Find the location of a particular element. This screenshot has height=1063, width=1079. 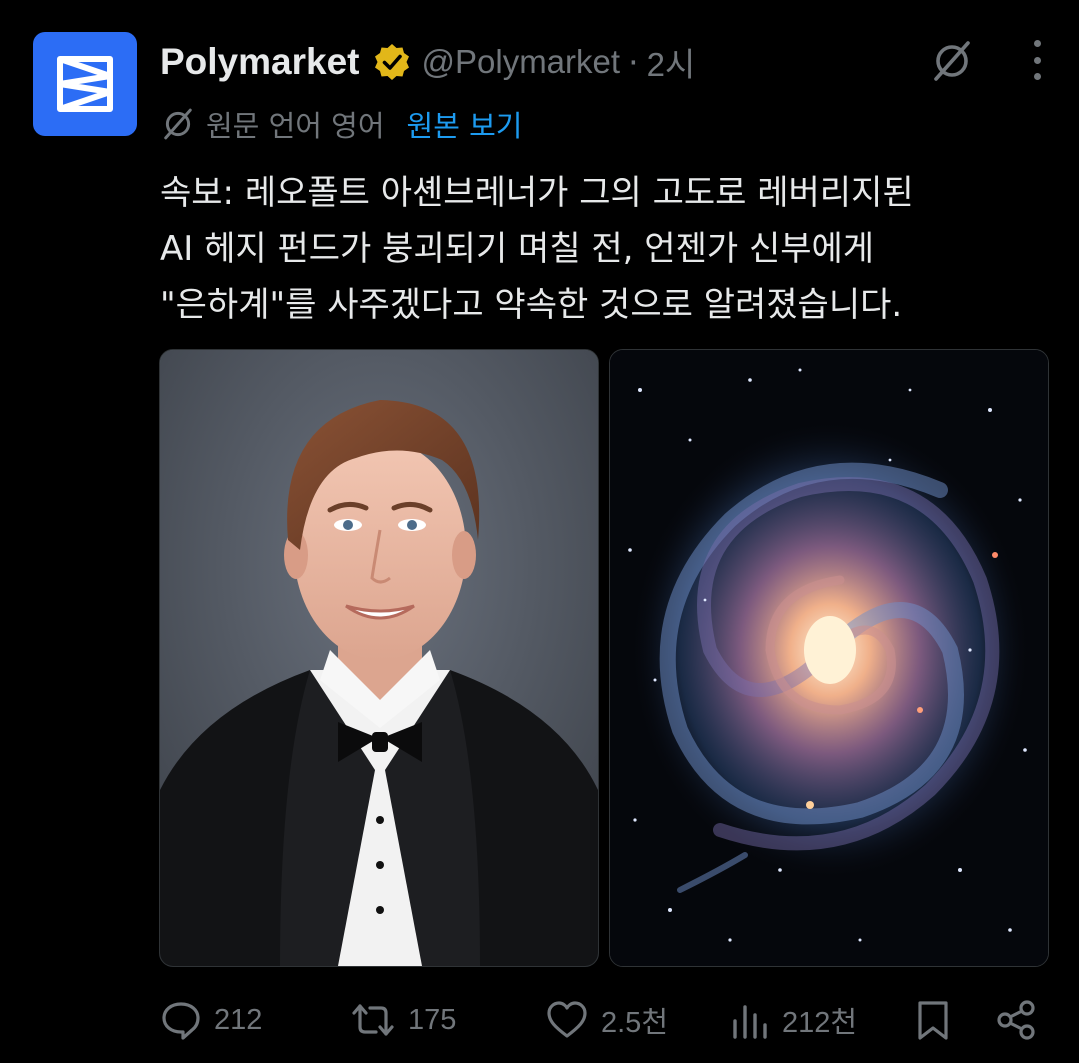

like-count: 2.5천 is located at coordinates (634, 1023).